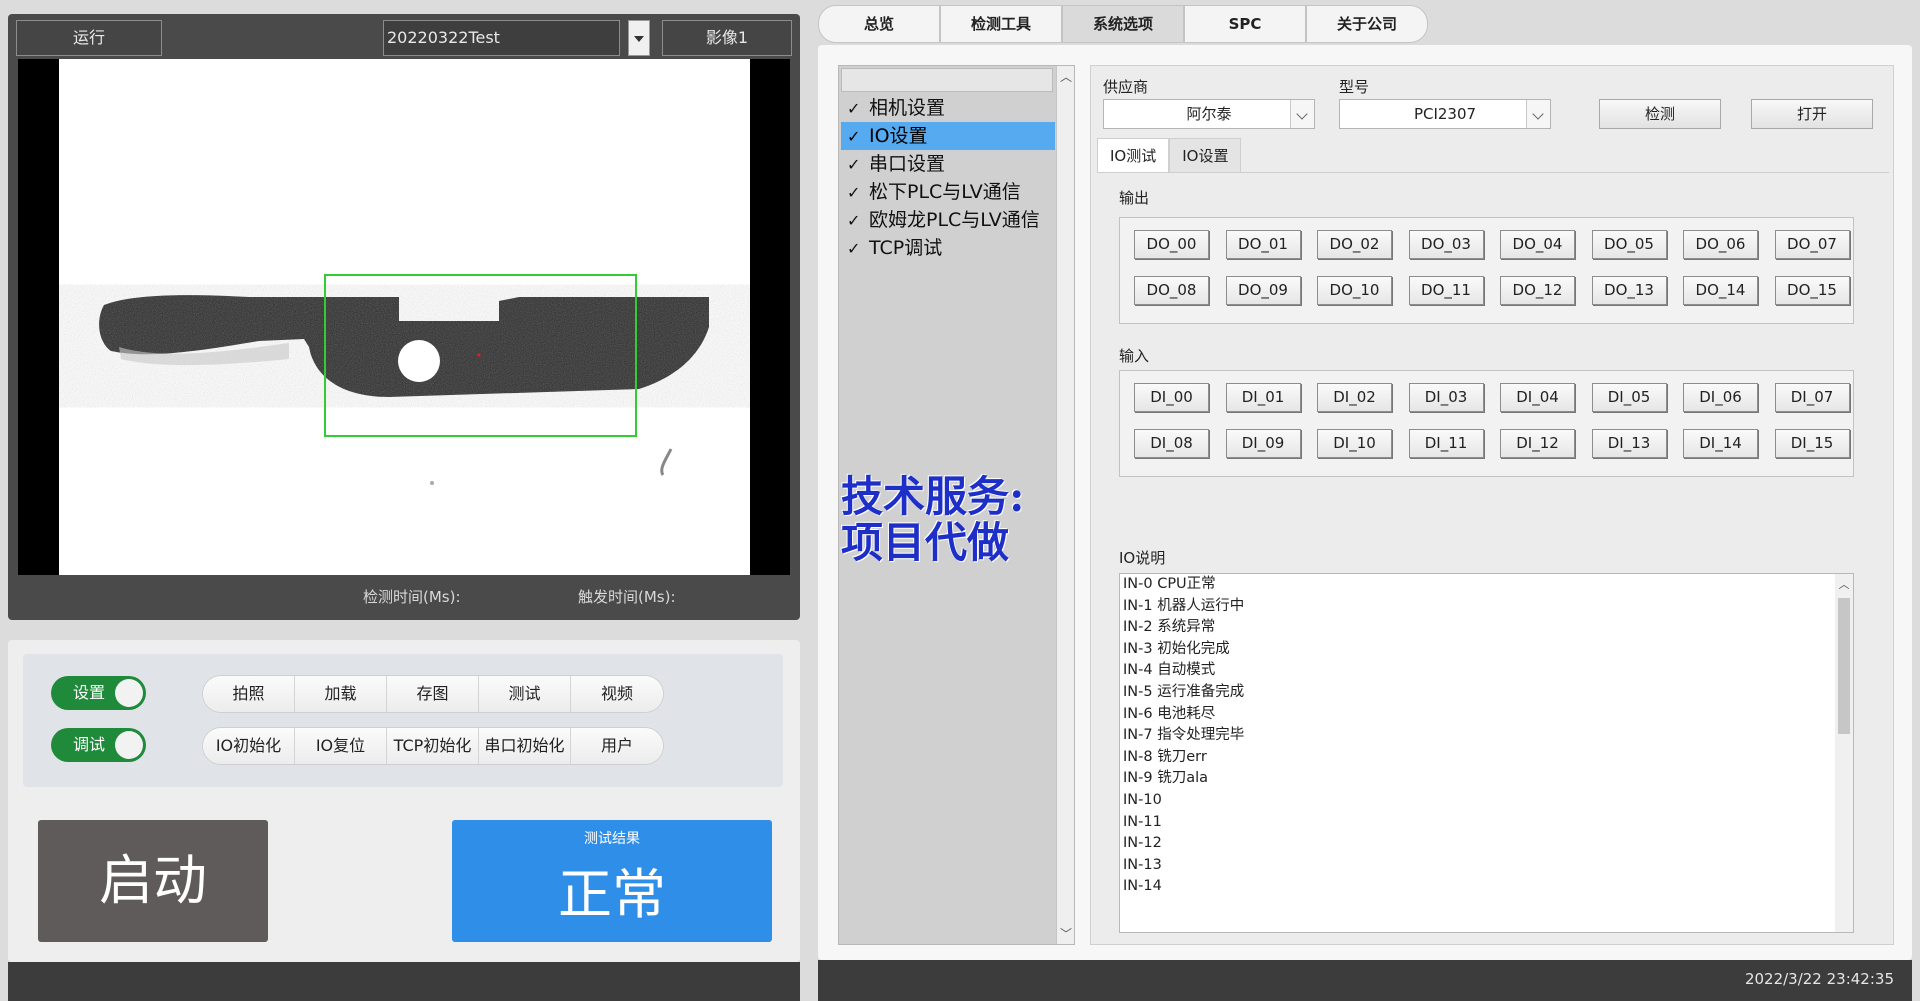 This screenshot has width=1920, height=1001. What do you see at coordinates (1486, 758) in the screenshot?
I see `io-description-item: IN-8 铣刀err` at bounding box center [1486, 758].